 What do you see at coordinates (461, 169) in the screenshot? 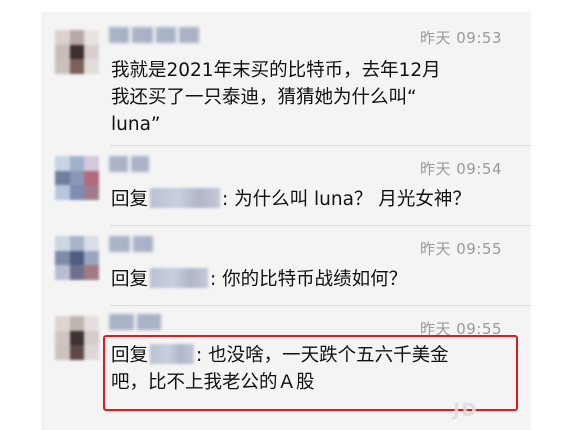
I see `timestamp: 昨天 09:54` at bounding box center [461, 169].